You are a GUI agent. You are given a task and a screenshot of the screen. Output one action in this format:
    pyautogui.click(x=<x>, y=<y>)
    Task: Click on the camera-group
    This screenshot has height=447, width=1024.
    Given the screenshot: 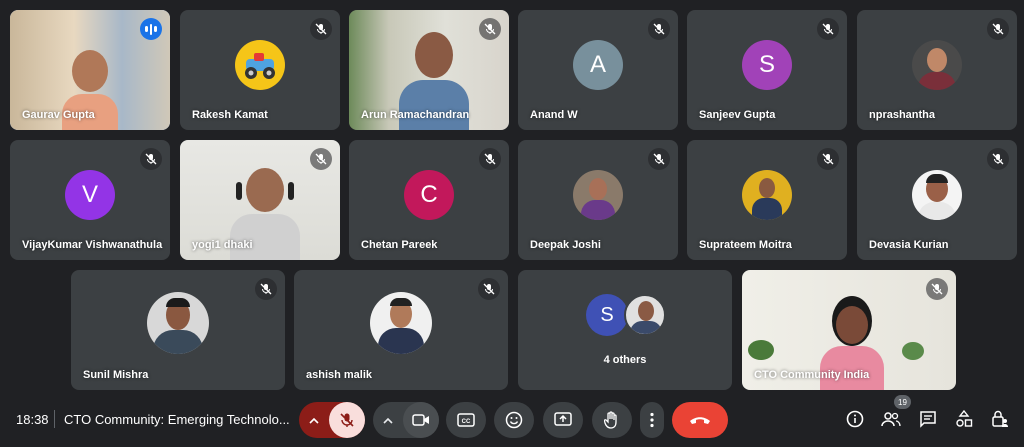 What is the action you would take?
    pyautogui.click(x=406, y=420)
    